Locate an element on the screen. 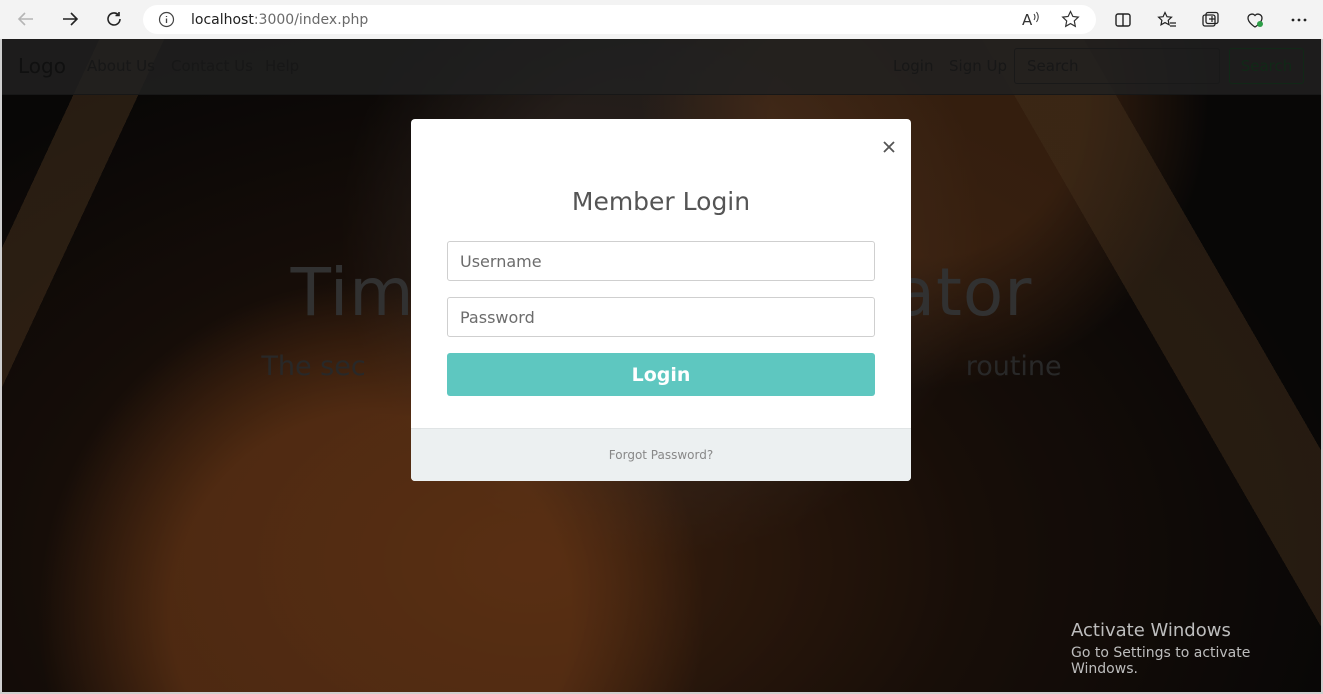 The image size is (1323, 694). password-field is located at coordinates (661, 317).